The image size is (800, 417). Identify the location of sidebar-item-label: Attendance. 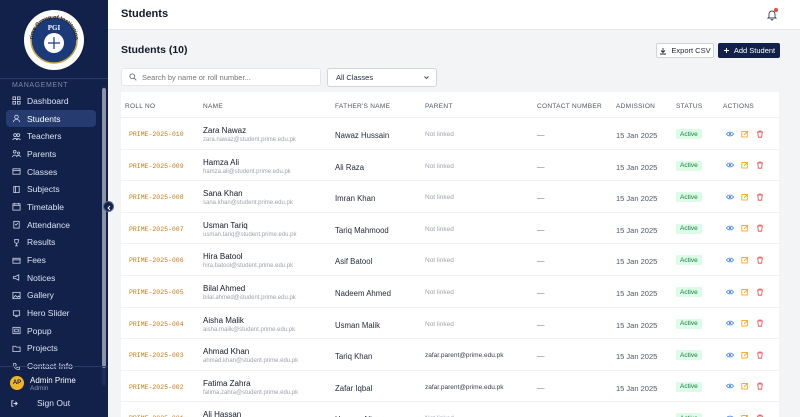
(49, 224).